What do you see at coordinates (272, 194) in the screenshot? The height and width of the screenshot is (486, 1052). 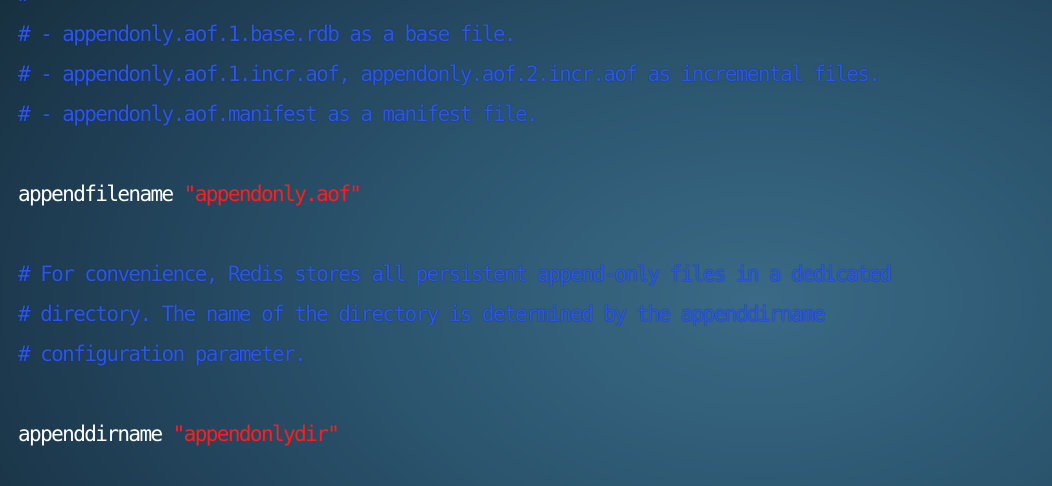 I see `directive-value: "appendonly.aof"` at bounding box center [272, 194].